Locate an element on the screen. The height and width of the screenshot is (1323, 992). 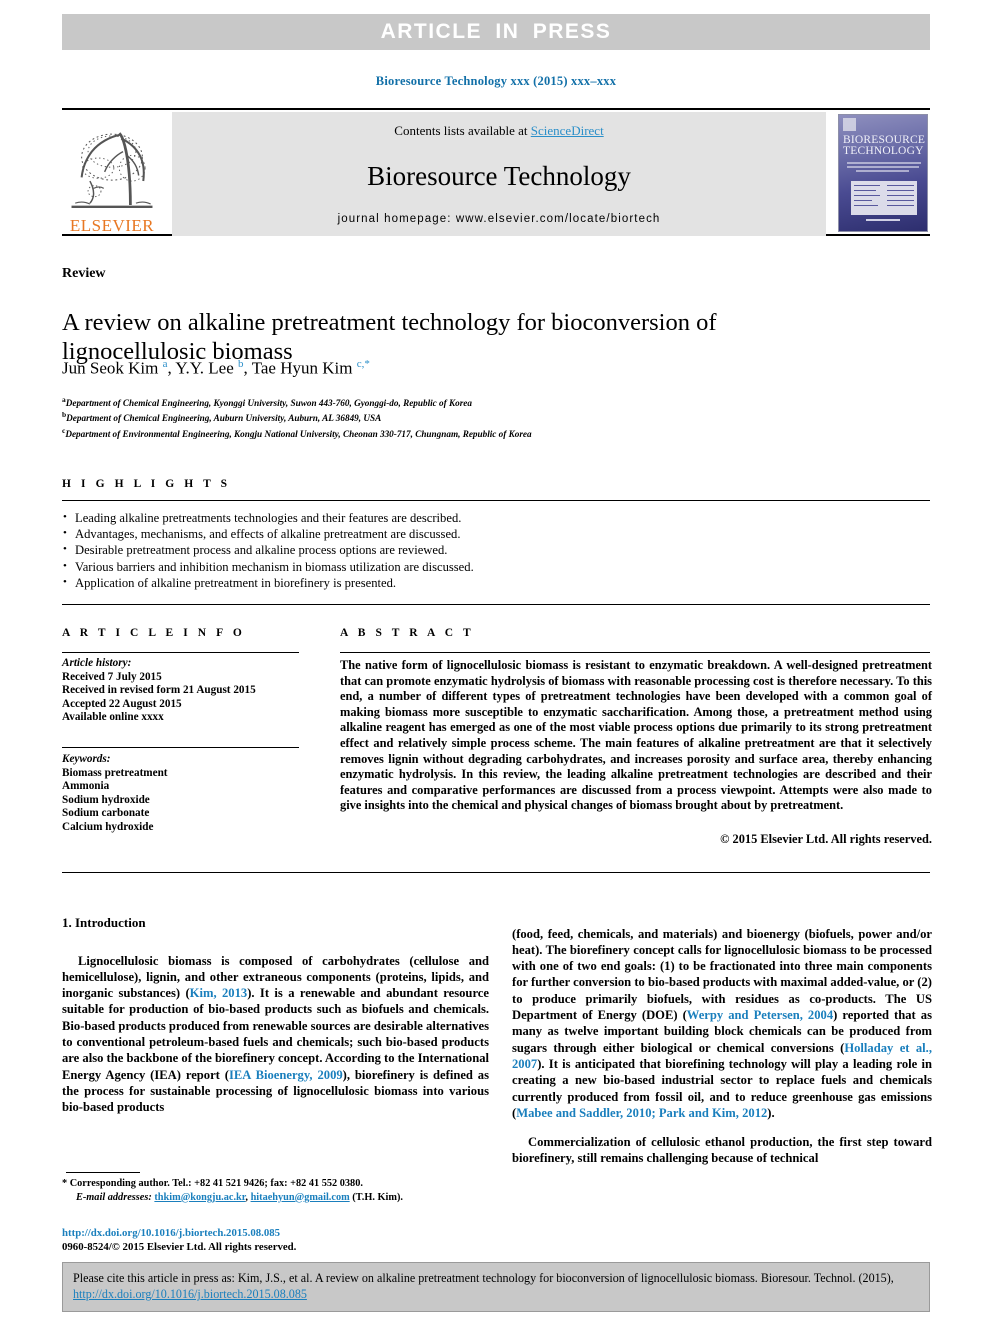
journal-cover-image: BIORESOURCE TECHNOLOGY is located at coordinates (883, 173).